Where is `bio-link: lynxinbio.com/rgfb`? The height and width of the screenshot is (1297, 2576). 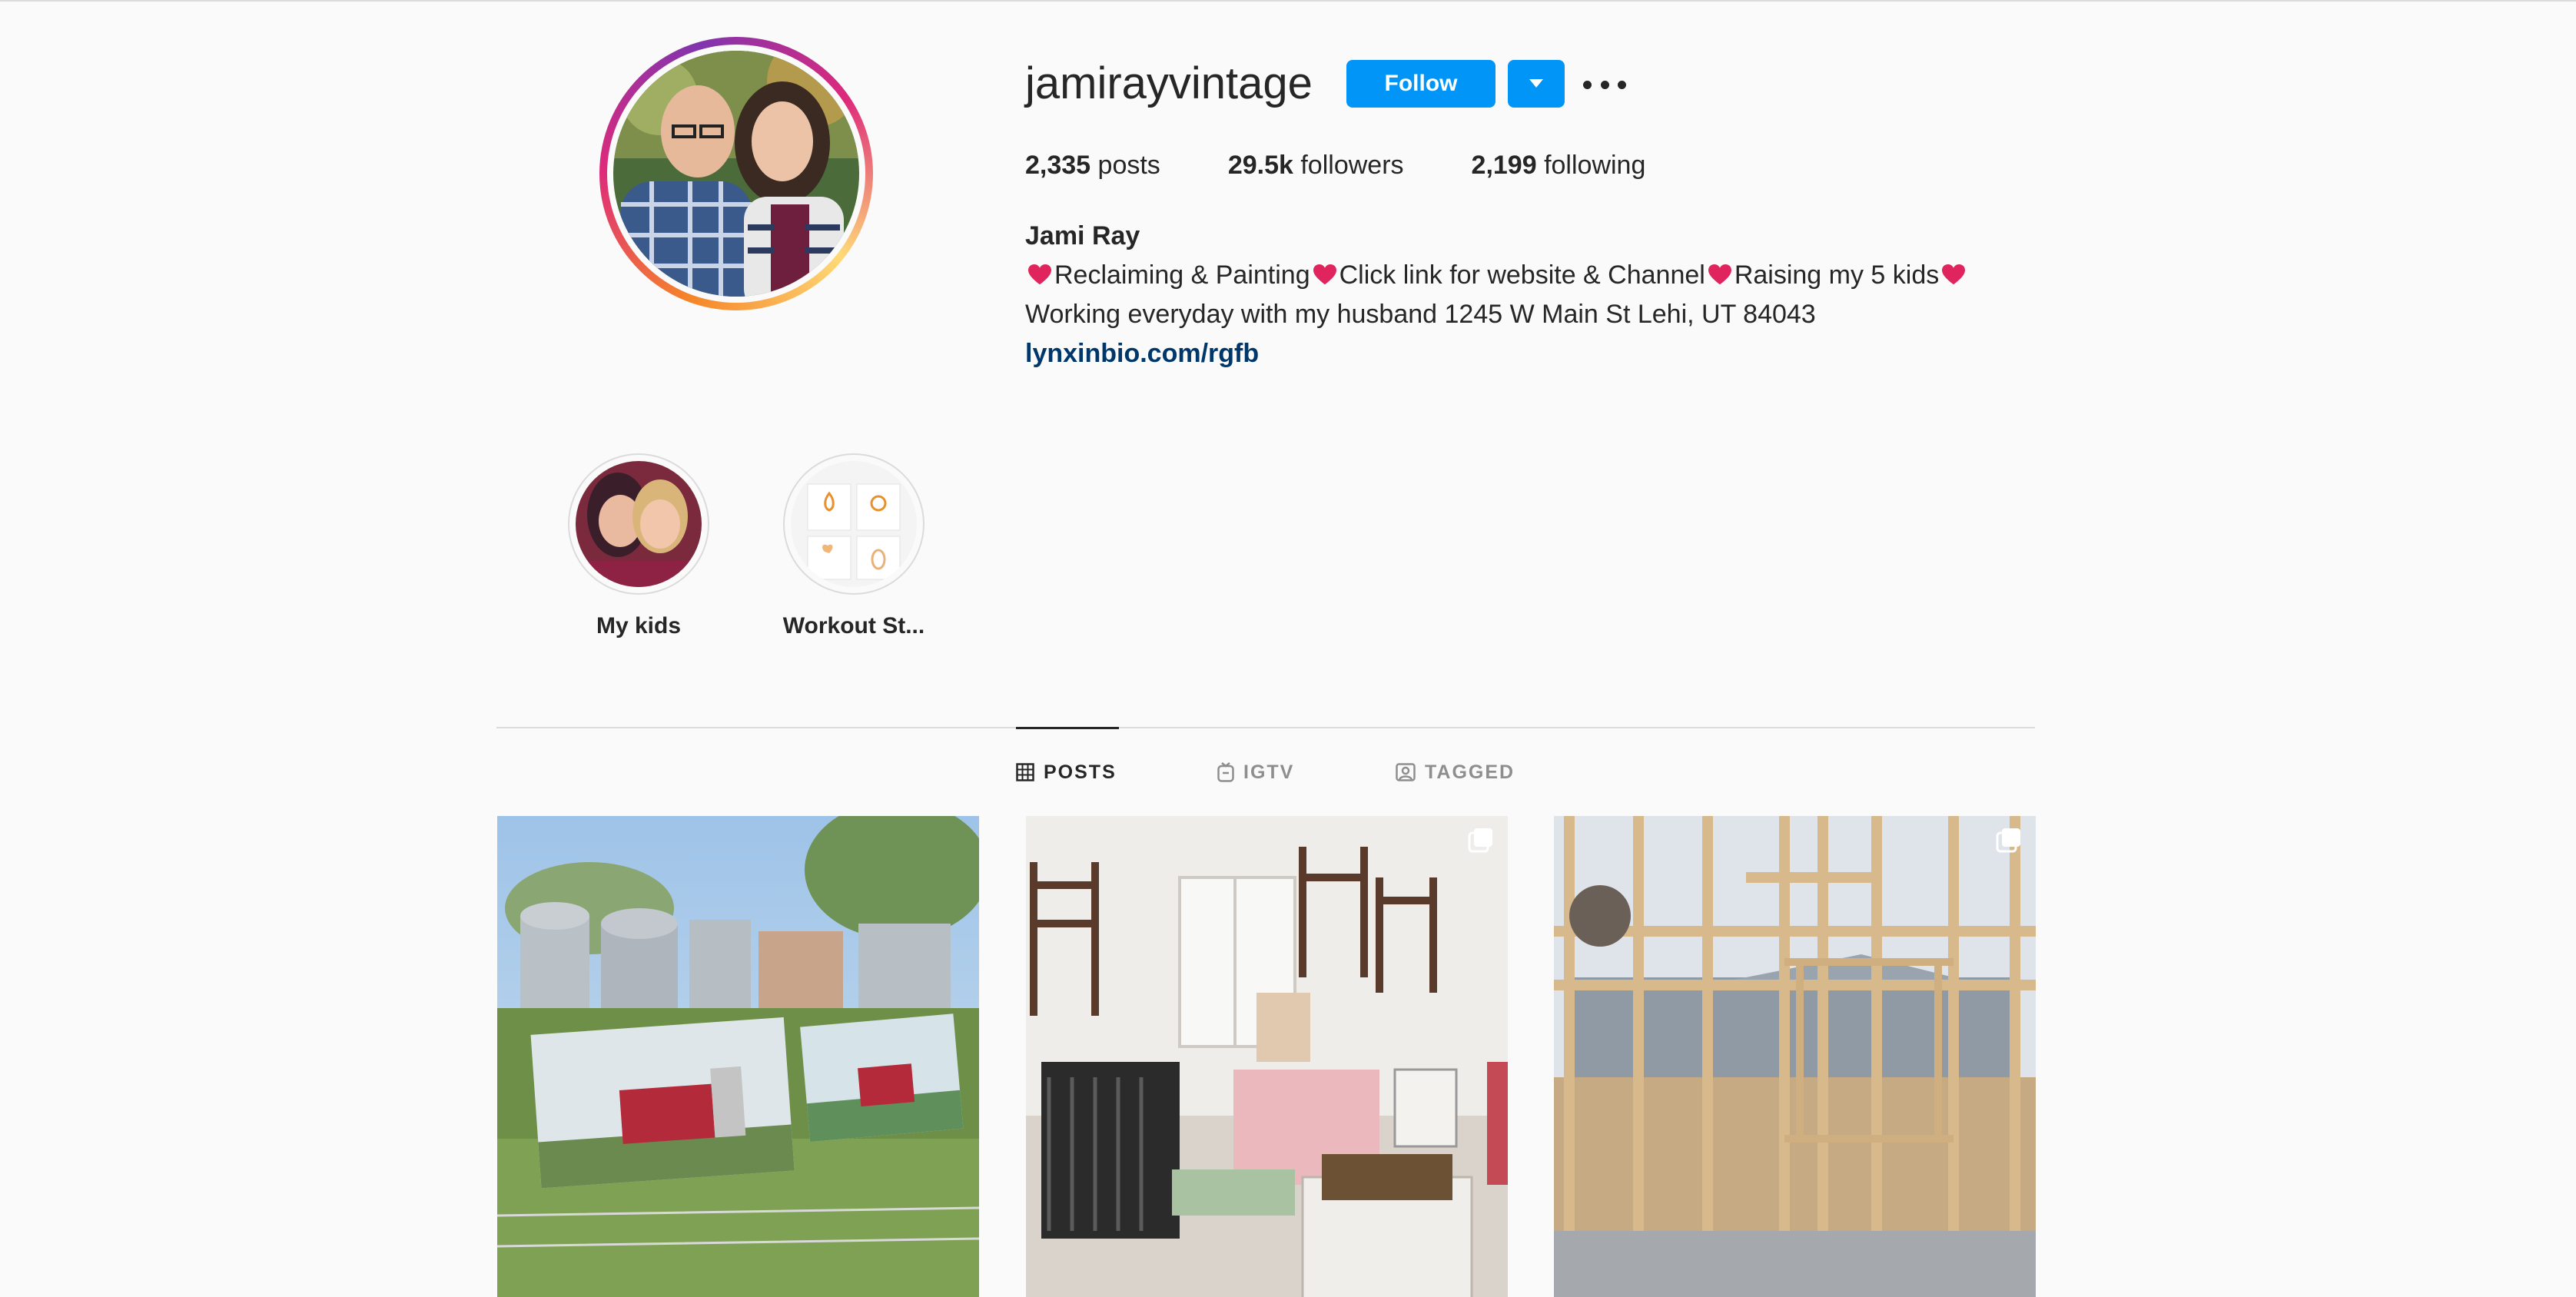
bio-link: lynxinbio.com/rgfb is located at coordinates (1142, 353).